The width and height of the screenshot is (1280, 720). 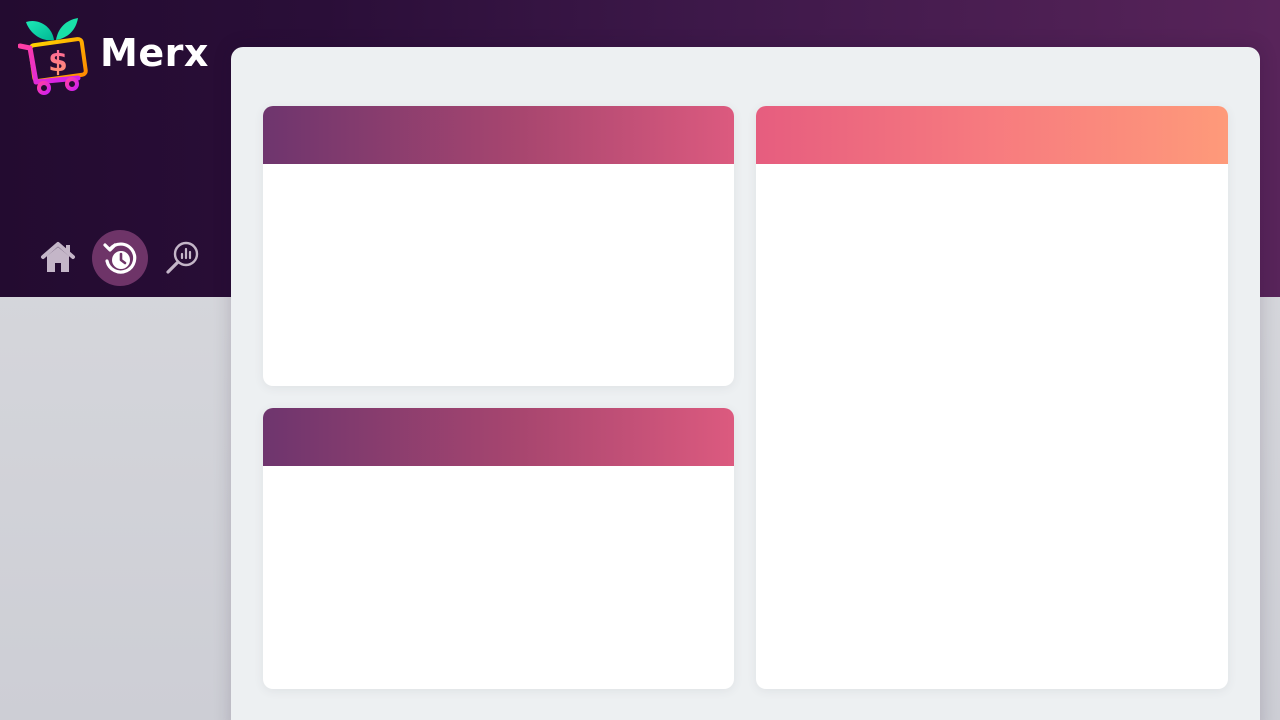 I want to click on brand: $ Merx, so click(x=113, y=56).